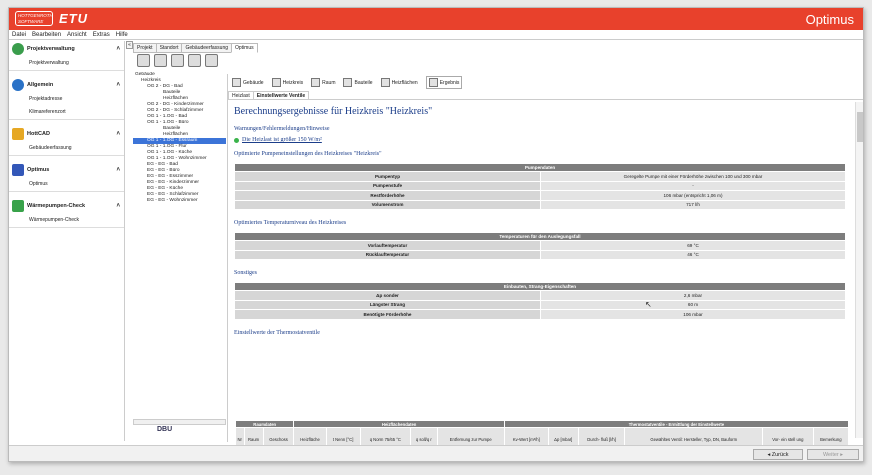 The image size is (872, 475). What do you see at coordinates (46, 35) in the screenshot?
I see `menu-bearbeiten: Bearbeiten` at bounding box center [46, 35].